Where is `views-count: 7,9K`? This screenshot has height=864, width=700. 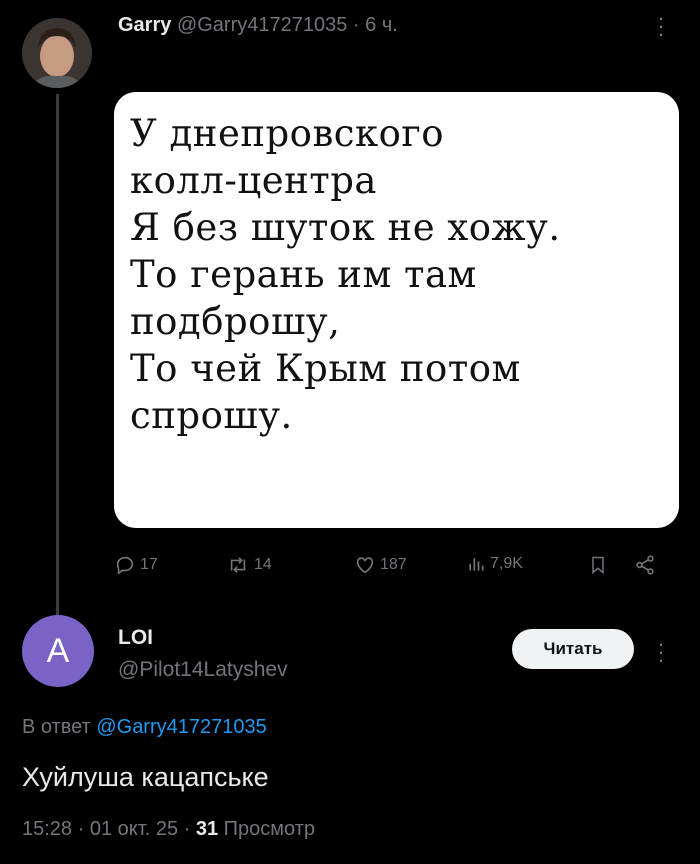 views-count: 7,9K is located at coordinates (506, 563).